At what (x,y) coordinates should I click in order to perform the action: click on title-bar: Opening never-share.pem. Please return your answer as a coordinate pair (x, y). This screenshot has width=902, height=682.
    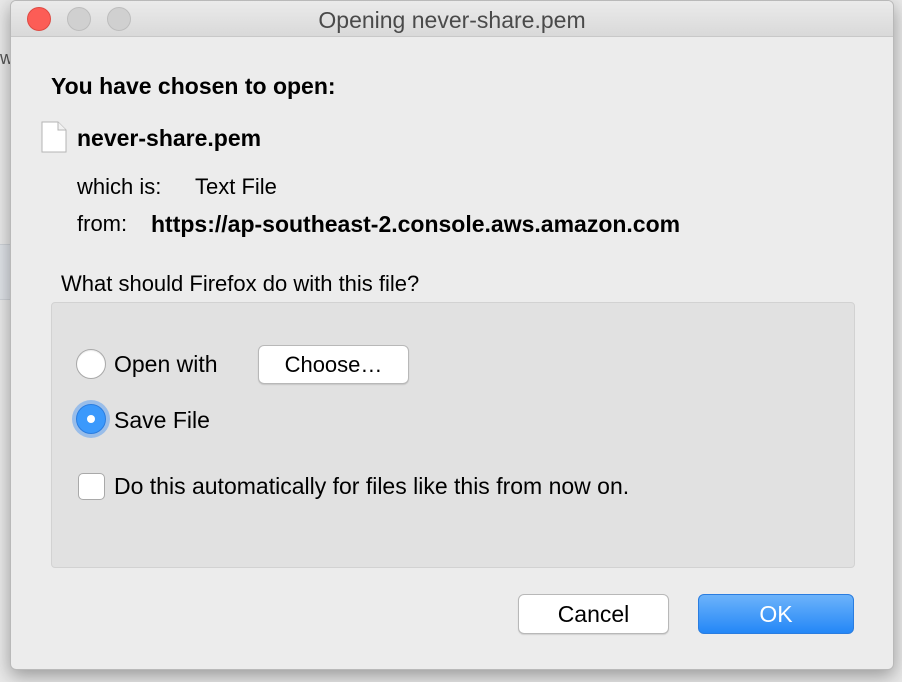
    Looking at the image, I should click on (452, 19).